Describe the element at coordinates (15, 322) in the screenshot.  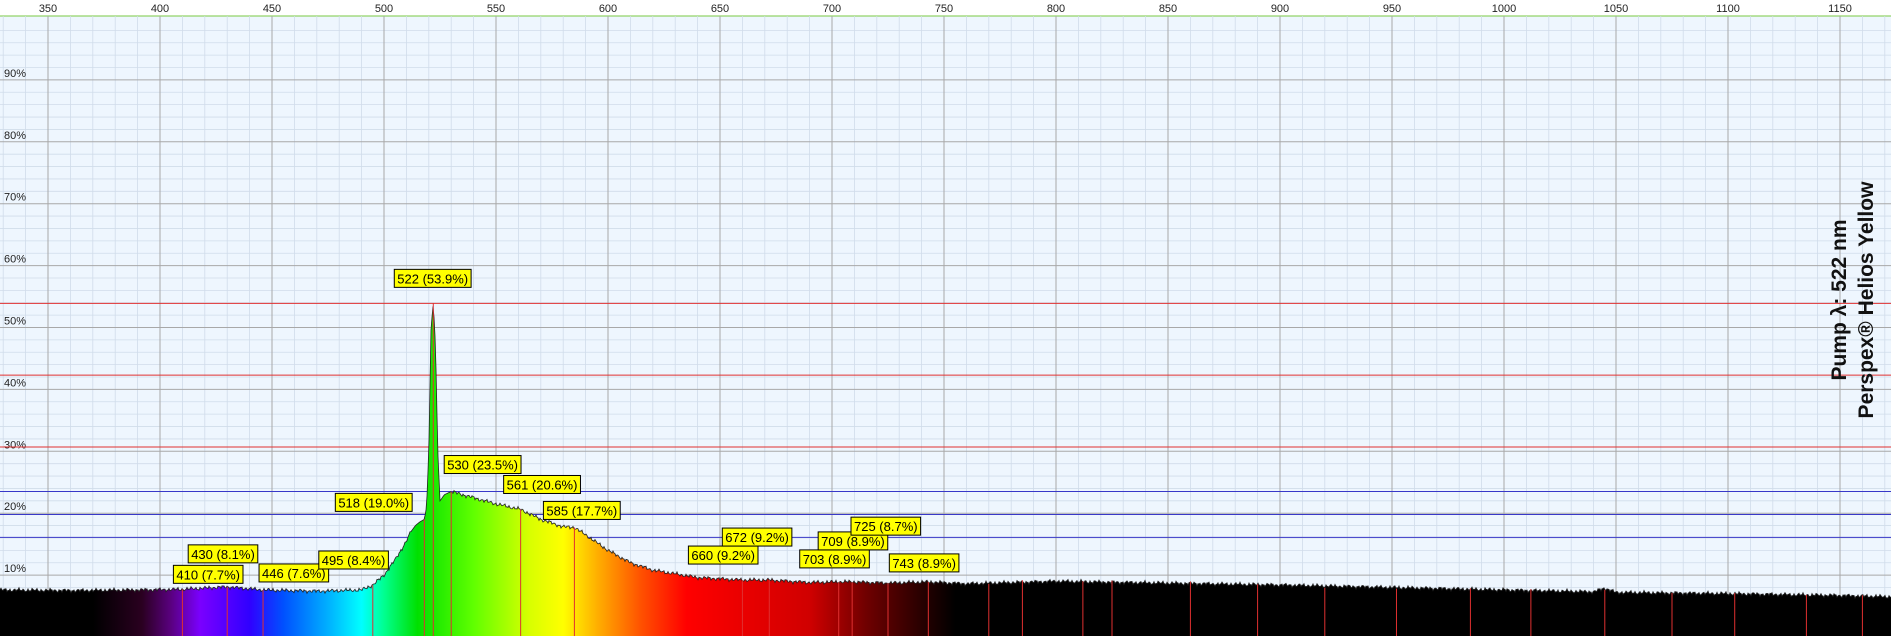
I see `y-tick-label: 50%` at that location.